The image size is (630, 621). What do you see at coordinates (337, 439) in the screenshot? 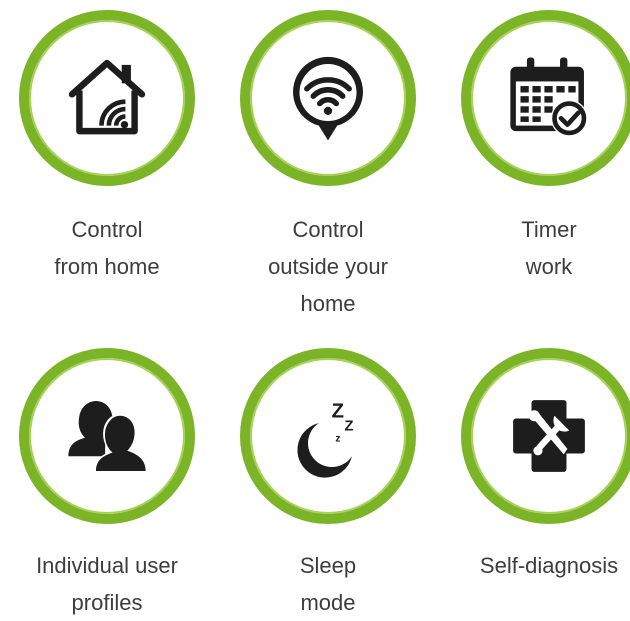
I see `svg-text: z` at bounding box center [337, 439].